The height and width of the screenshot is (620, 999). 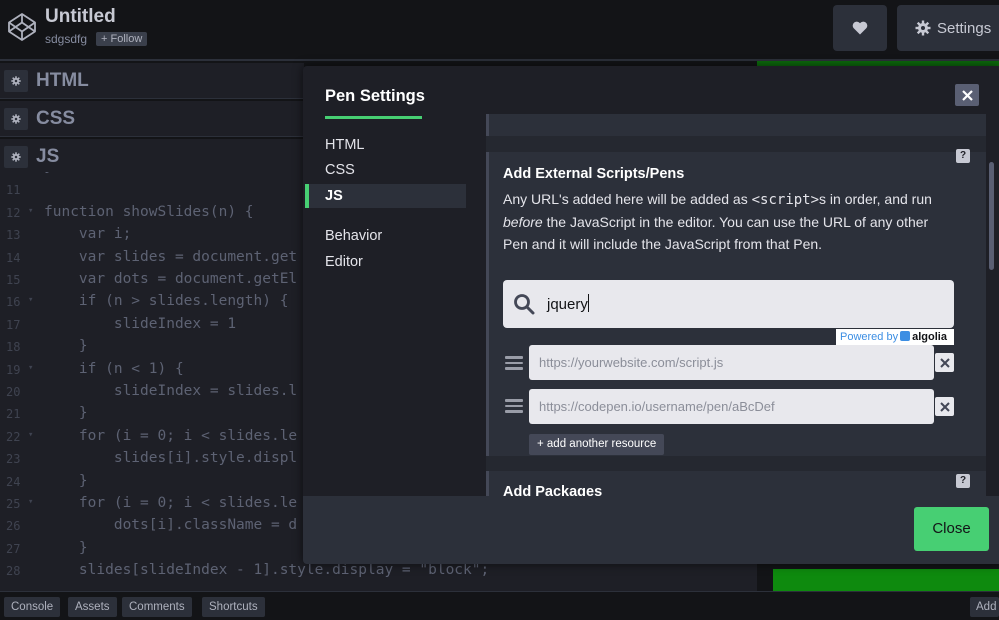 What do you see at coordinates (13, 190) in the screenshot?
I see `line-number: 11` at bounding box center [13, 190].